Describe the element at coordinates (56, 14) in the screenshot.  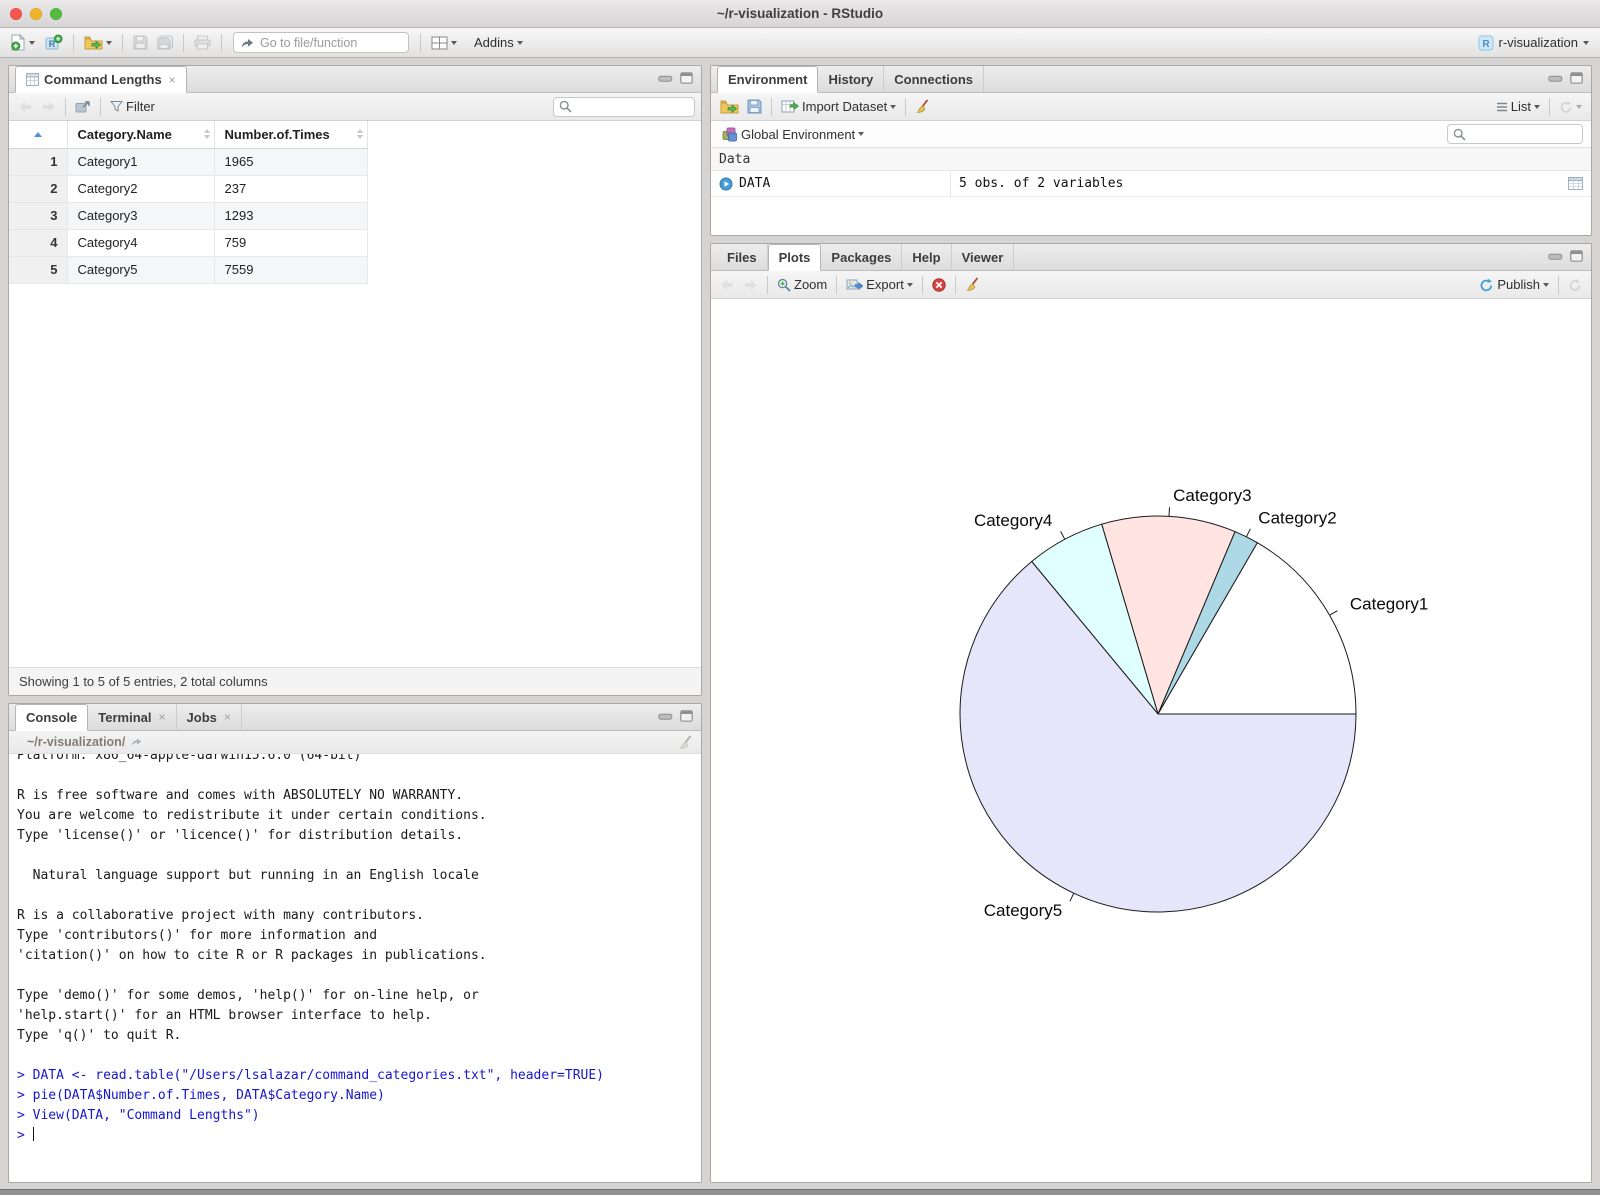
I see `window-zoom-button` at that location.